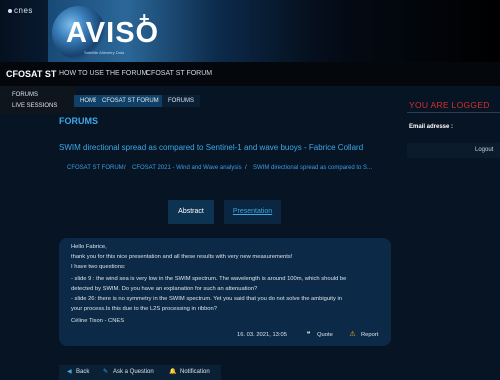 Image resolution: width=500 pixels, height=380 pixels. What do you see at coordinates (195, 372) in the screenshot?
I see `notification-button: Notification` at bounding box center [195, 372].